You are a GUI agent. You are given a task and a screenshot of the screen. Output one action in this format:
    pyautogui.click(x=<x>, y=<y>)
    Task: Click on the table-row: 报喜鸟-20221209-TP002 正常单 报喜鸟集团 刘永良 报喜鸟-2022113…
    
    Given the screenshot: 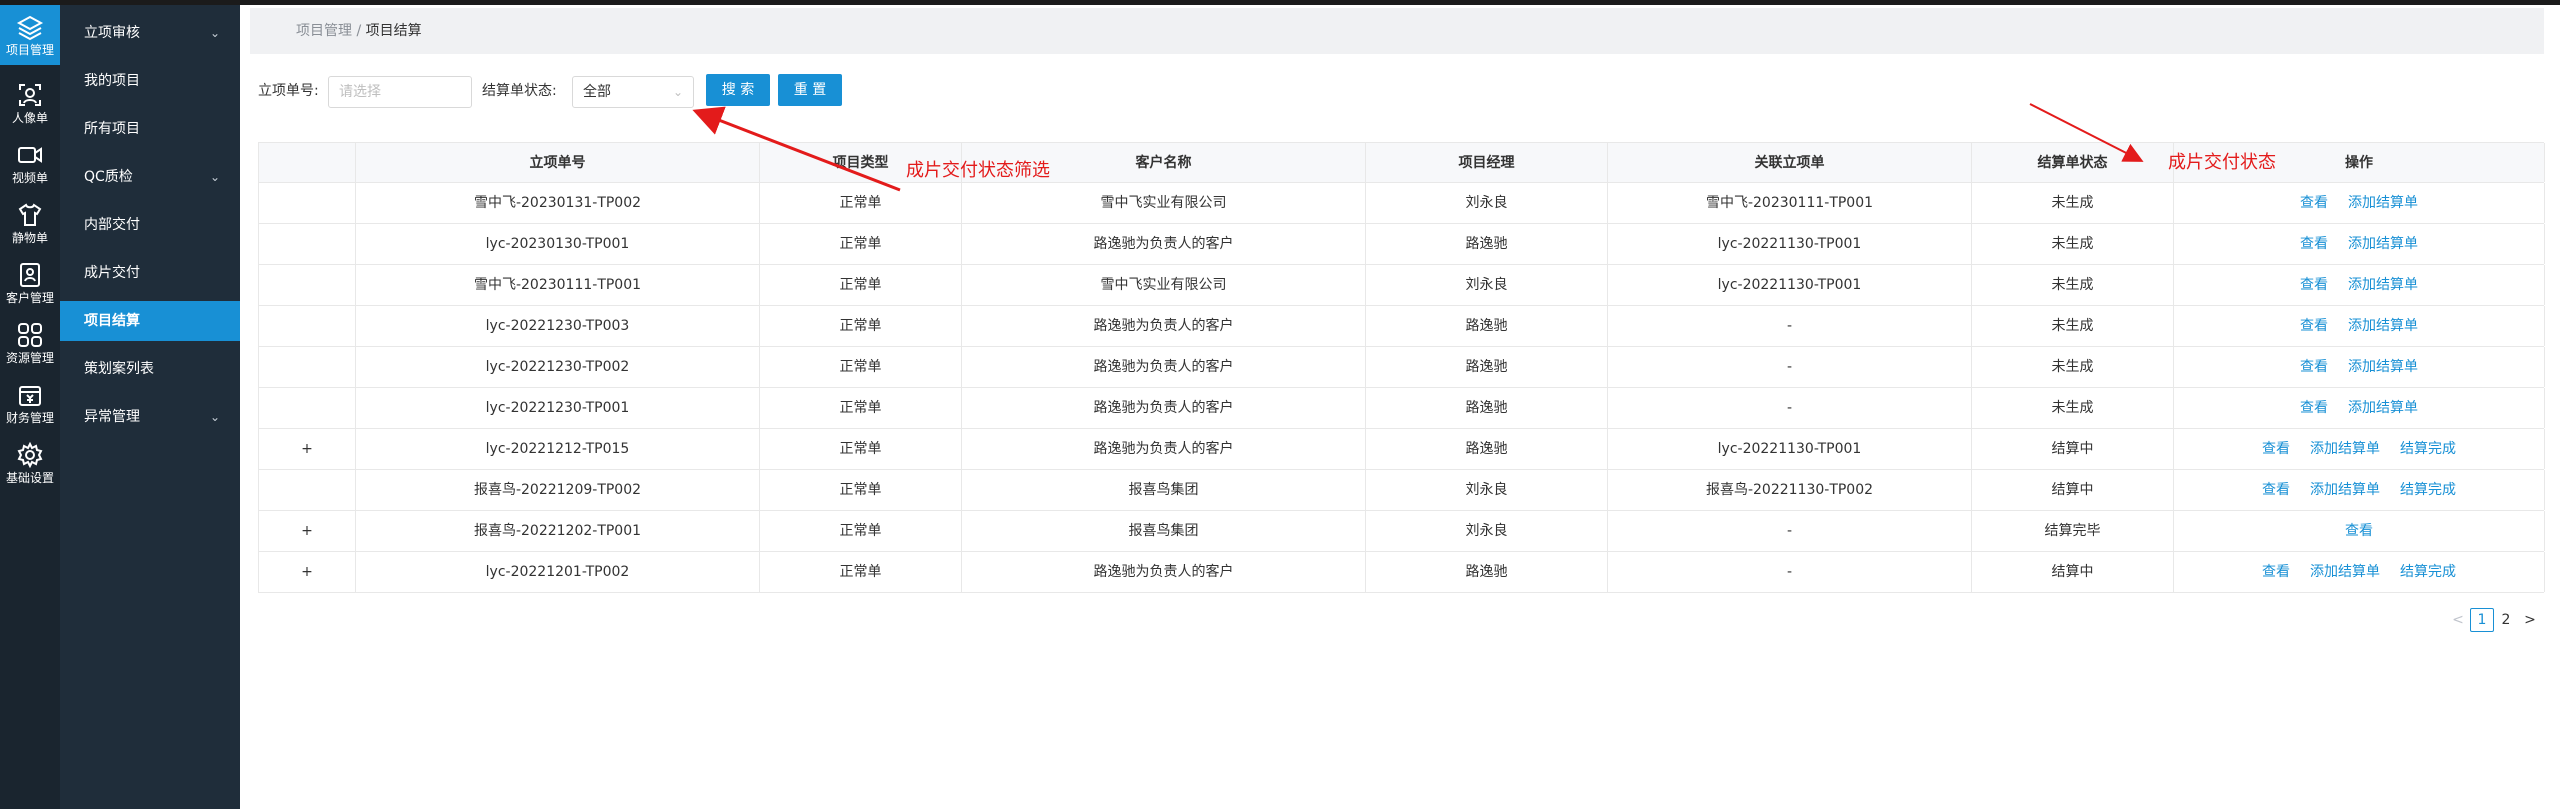 What is the action you would take?
    pyautogui.click(x=1402, y=490)
    